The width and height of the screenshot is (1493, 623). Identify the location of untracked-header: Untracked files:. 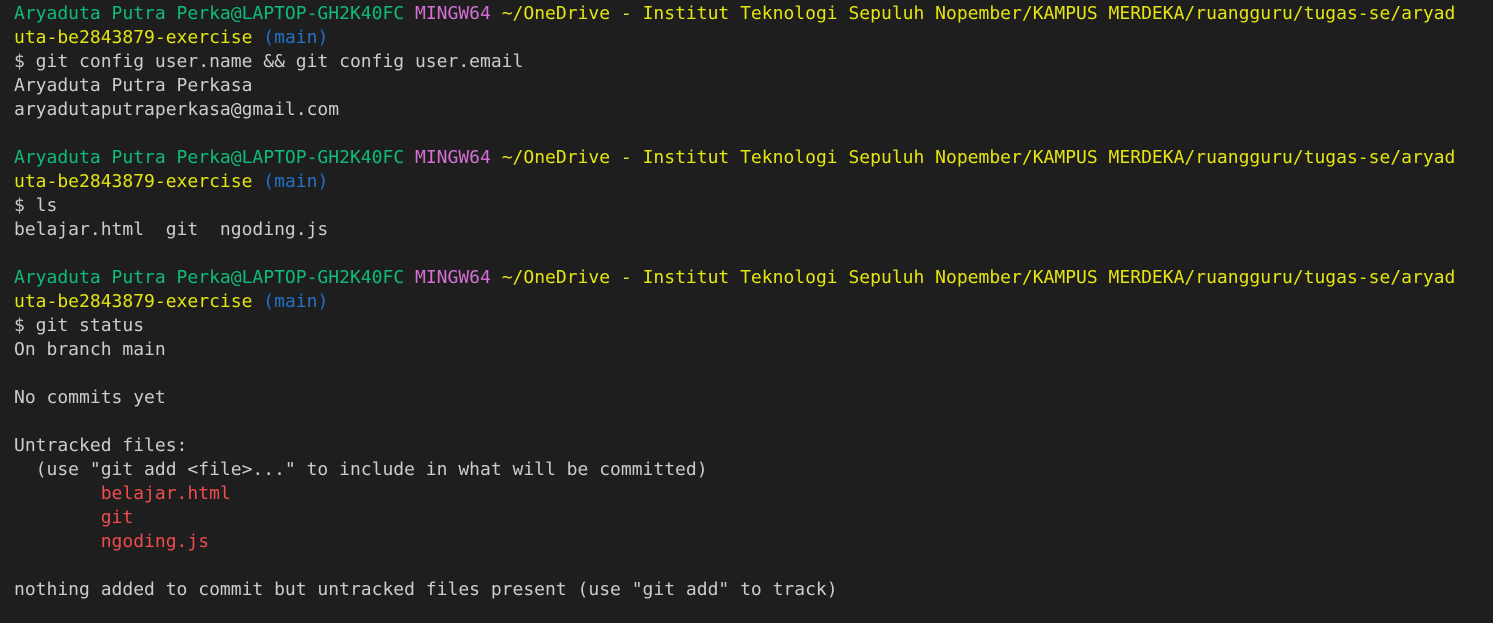
(101, 445).